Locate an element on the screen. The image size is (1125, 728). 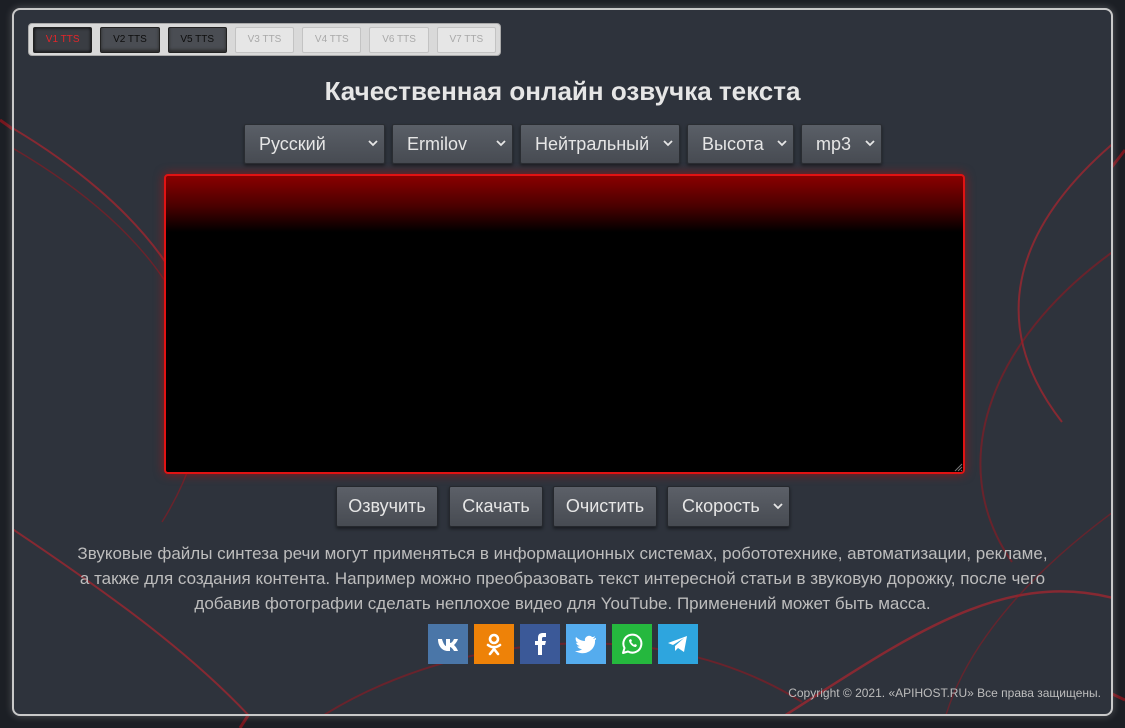
whatsapp-icon is located at coordinates (632, 643).